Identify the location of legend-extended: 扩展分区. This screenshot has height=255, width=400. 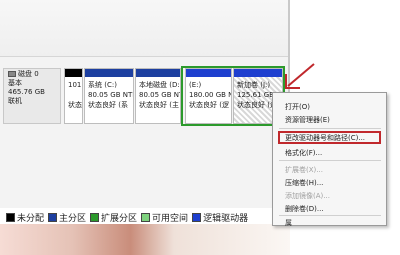
(113, 217).